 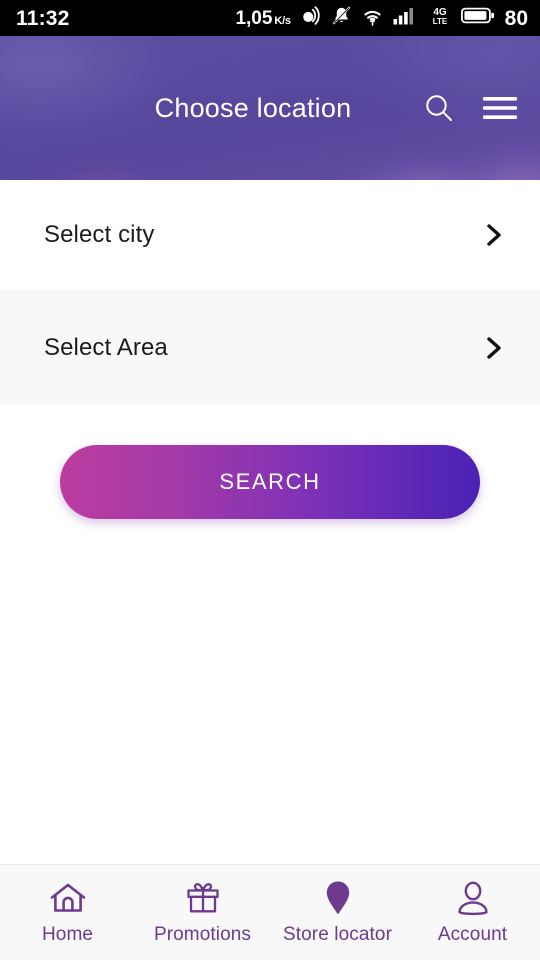 What do you see at coordinates (472, 934) in the screenshot?
I see `nav-label-account: Account` at bounding box center [472, 934].